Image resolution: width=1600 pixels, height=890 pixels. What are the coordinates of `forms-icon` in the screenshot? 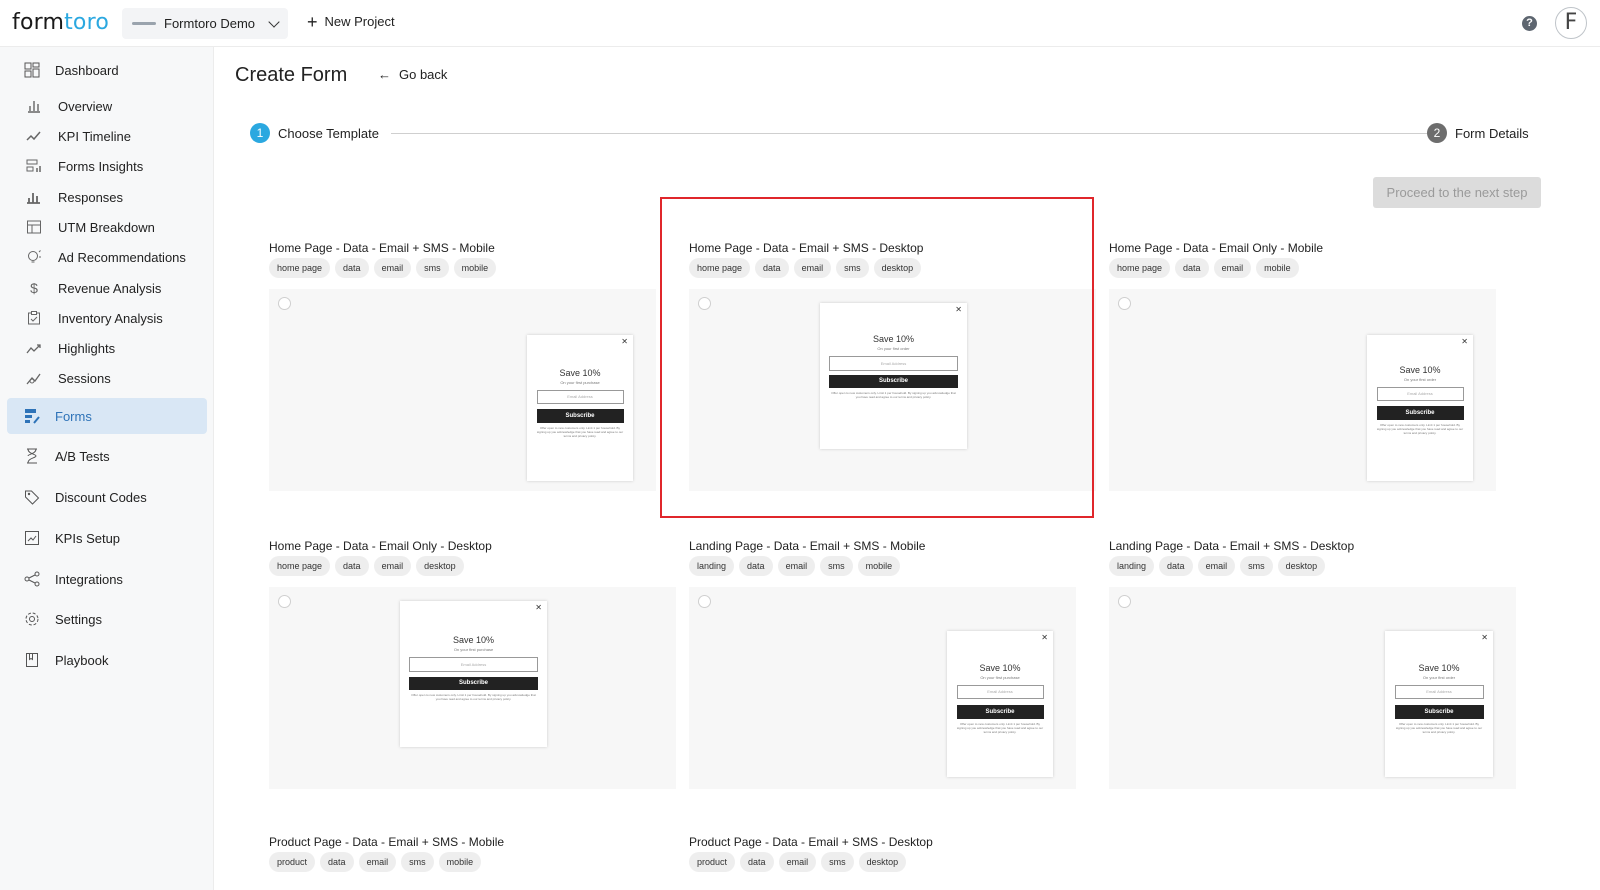 It's located at (32, 416).